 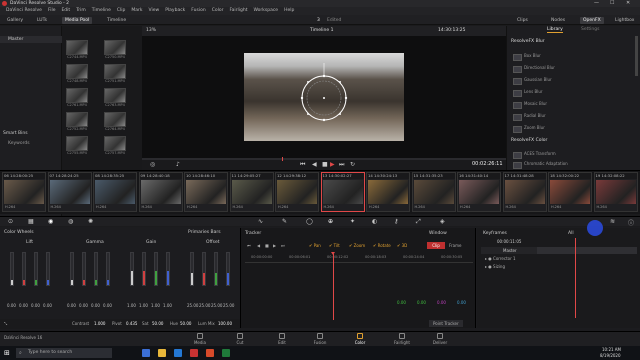 I want to click on fx-item: ACES Transform, so click(x=570, y=154).